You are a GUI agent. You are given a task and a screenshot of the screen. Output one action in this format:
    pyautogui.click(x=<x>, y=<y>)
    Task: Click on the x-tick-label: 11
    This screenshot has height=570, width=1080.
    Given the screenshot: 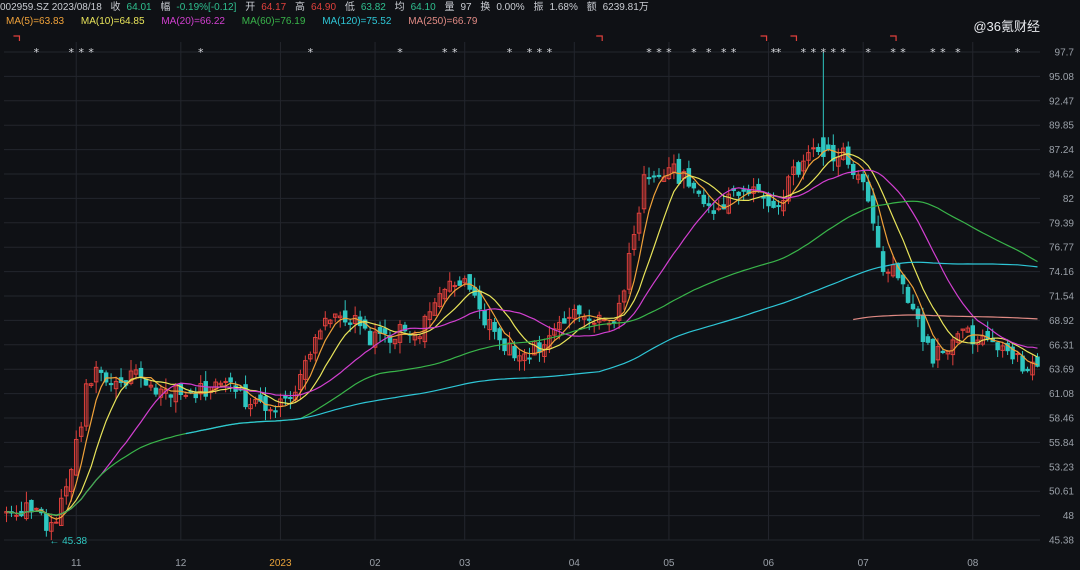 What is the action you would take?
    pyautogui.click(x=76, y=563)
    